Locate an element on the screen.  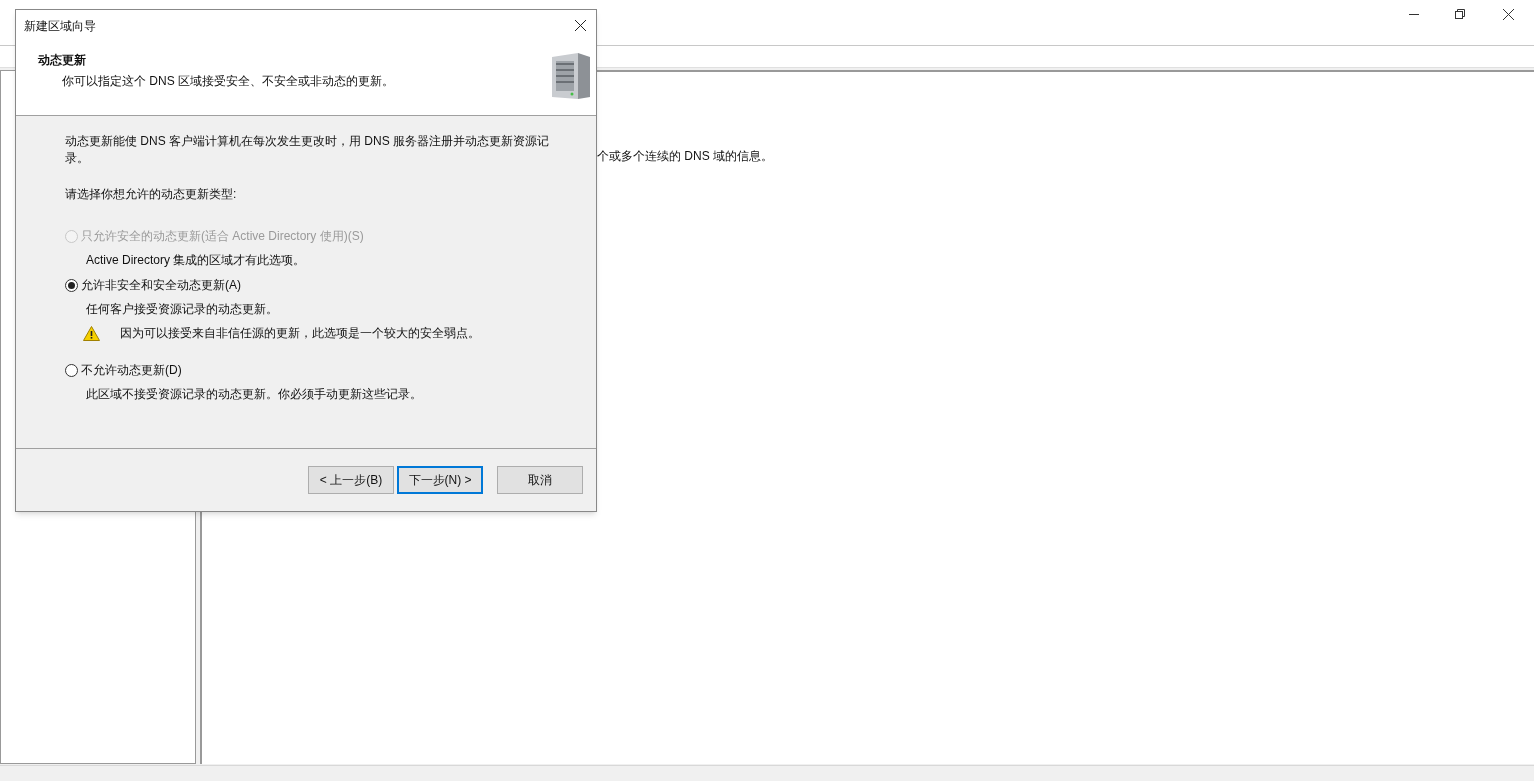
wizard-button: < 上一步(B) is located at coordinates (351, 480).